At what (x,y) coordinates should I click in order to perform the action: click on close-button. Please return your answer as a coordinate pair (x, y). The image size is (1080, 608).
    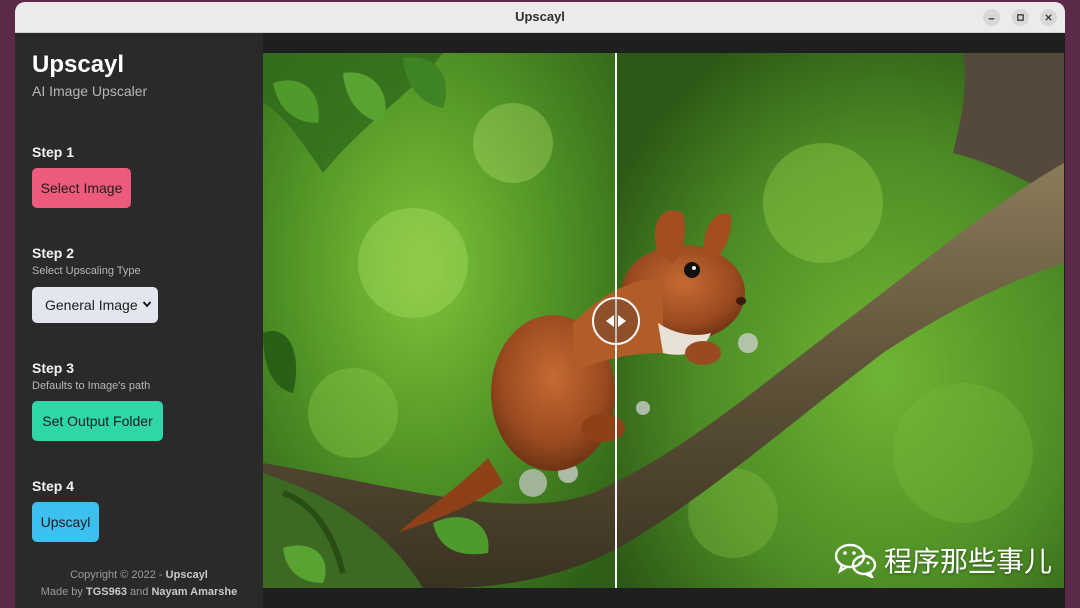
    Looking at the image, I should click on (1048, 17).